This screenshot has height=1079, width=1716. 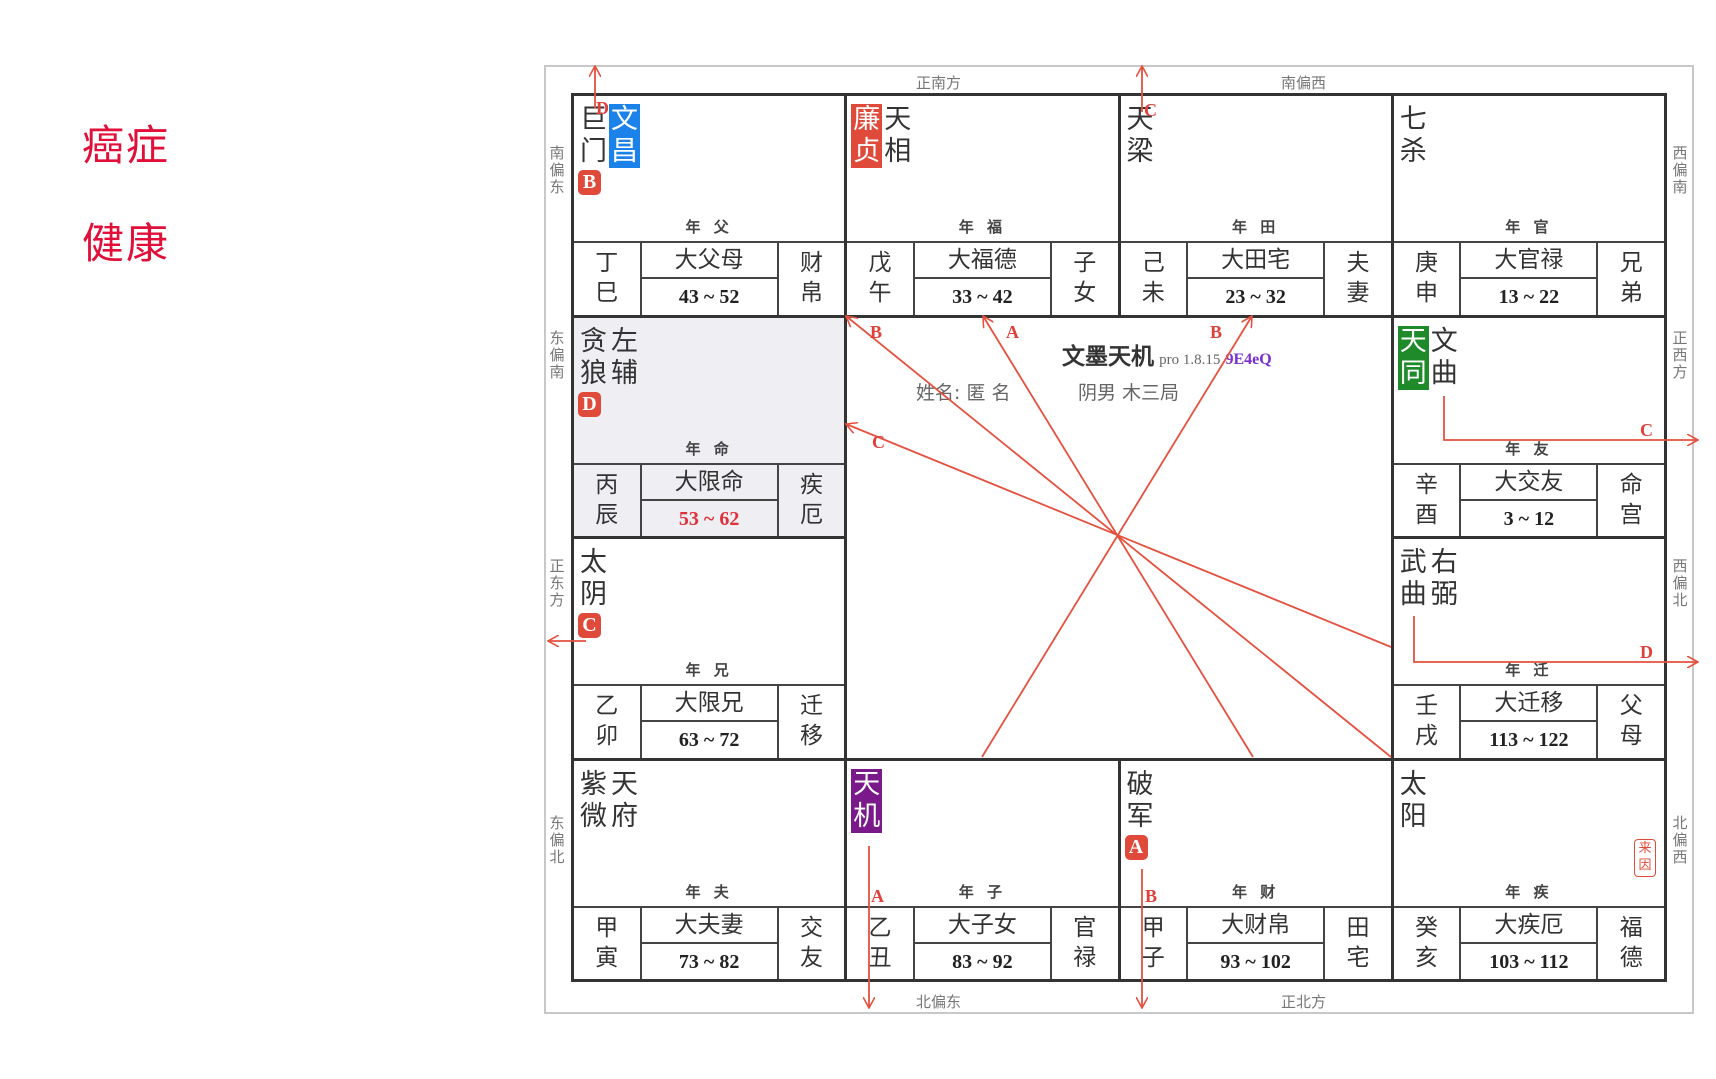 What do you see at coordinates (1119, 536) in the screenshot?
I see `arrow-line-c` at bounding box center [1119, 536].